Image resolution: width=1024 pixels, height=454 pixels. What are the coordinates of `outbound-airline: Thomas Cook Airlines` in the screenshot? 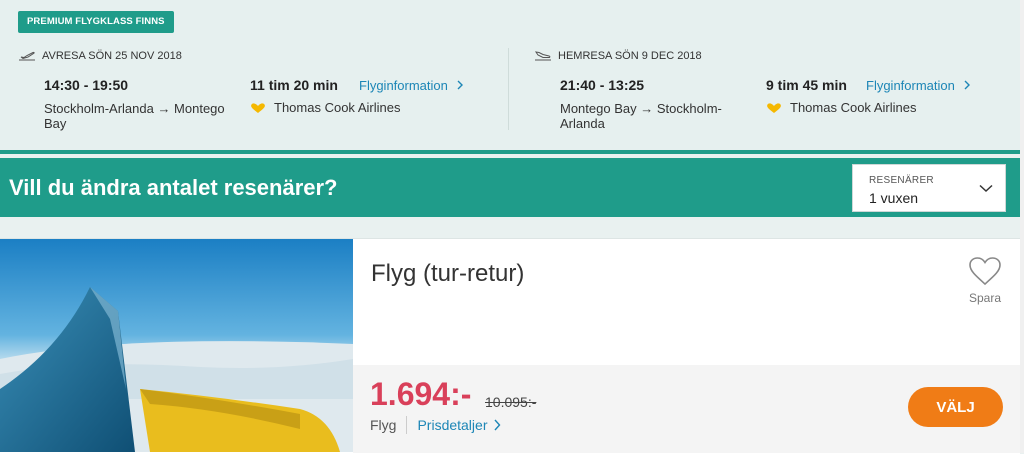 It's located at (325, 107).